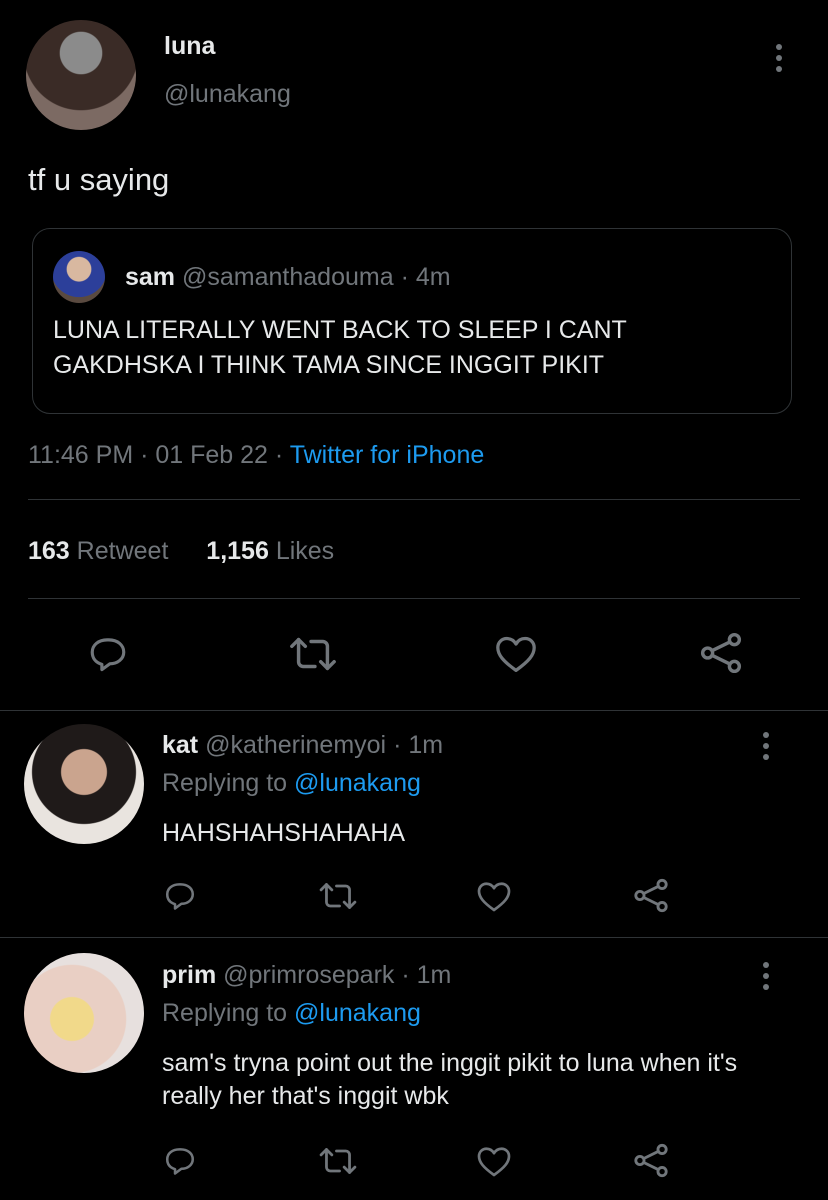 The width and height of the screenshot is (828, 1200). I want to click on quoted-author-name: sam, so click(150, 277).